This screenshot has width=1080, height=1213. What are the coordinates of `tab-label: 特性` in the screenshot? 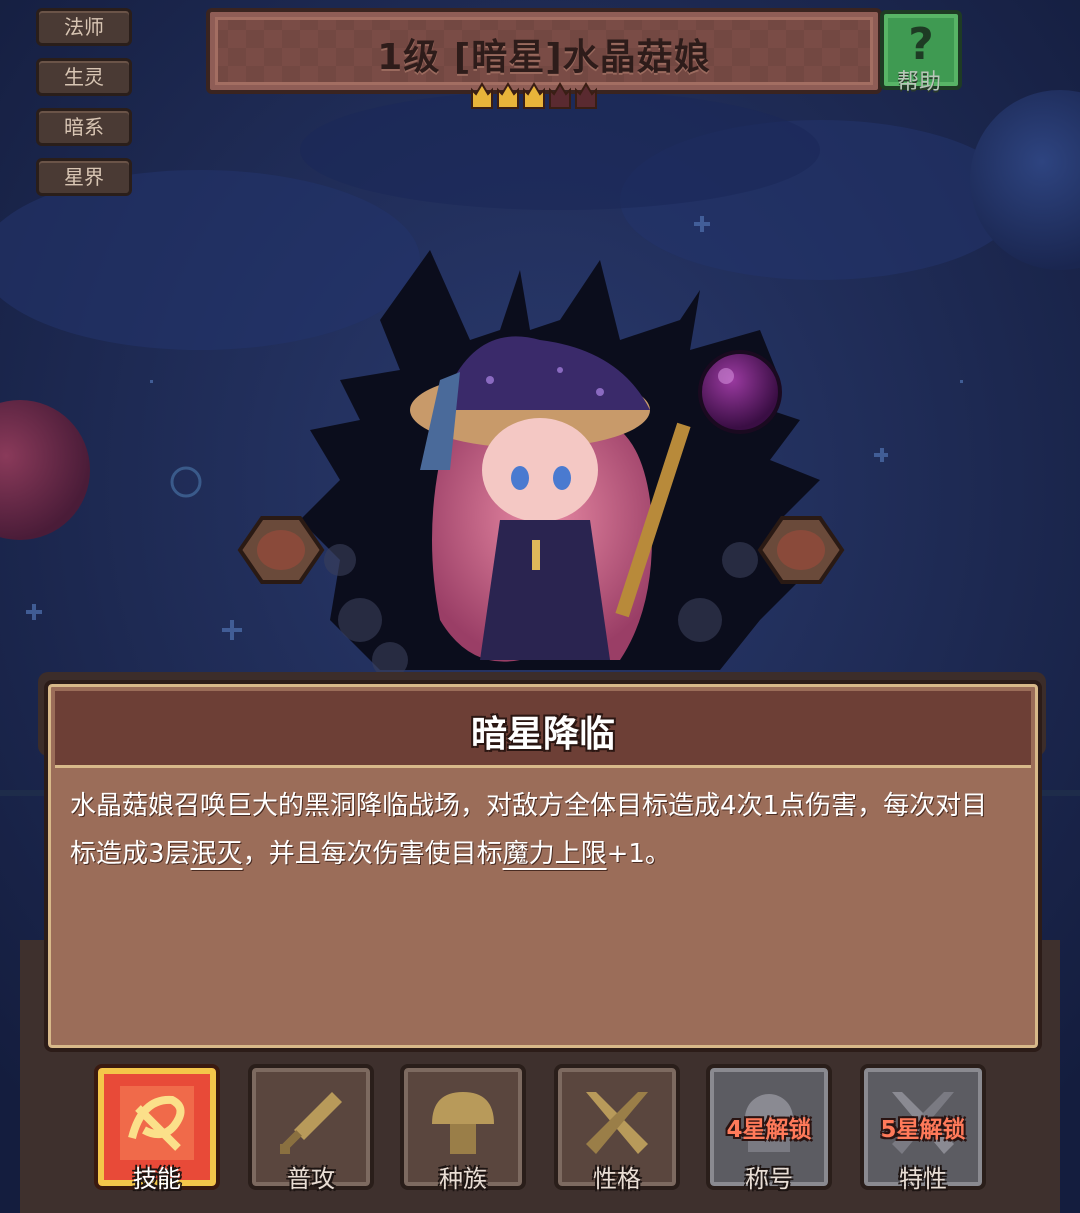 It's located at (923, 1179).